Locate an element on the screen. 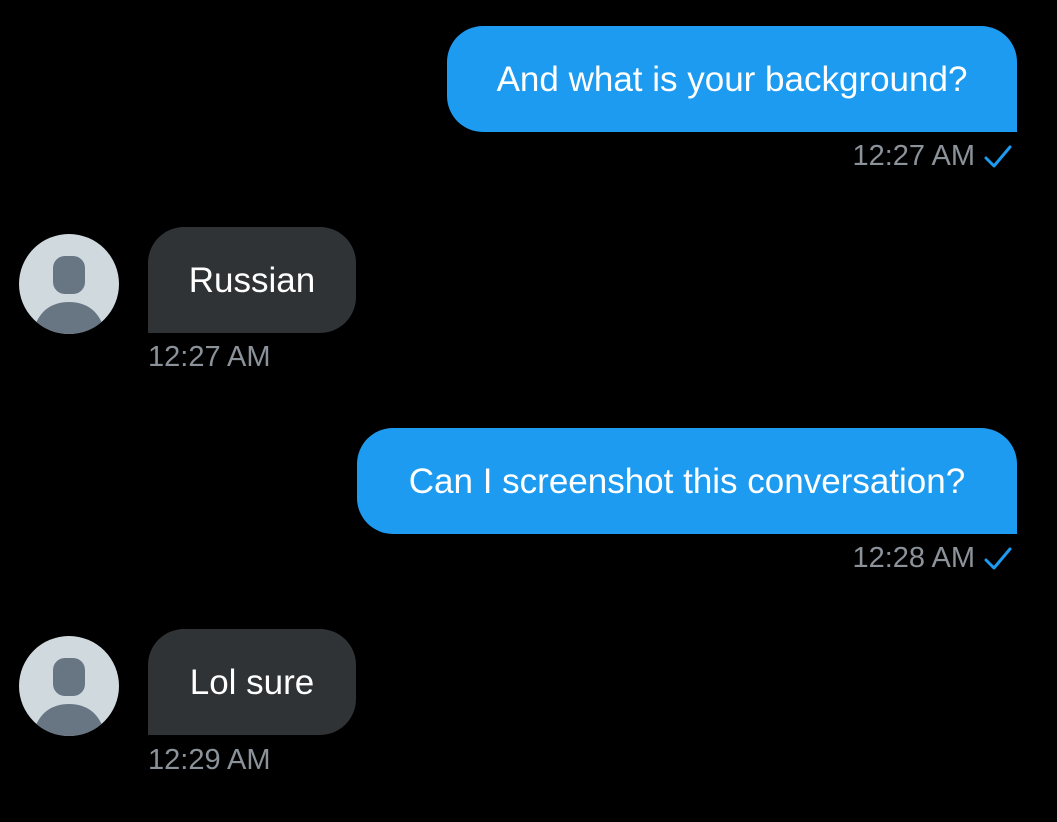 The height and width of the screenshot is (822, 1057). message-meta: 12:28 AM is located at coordinates (932, 558).